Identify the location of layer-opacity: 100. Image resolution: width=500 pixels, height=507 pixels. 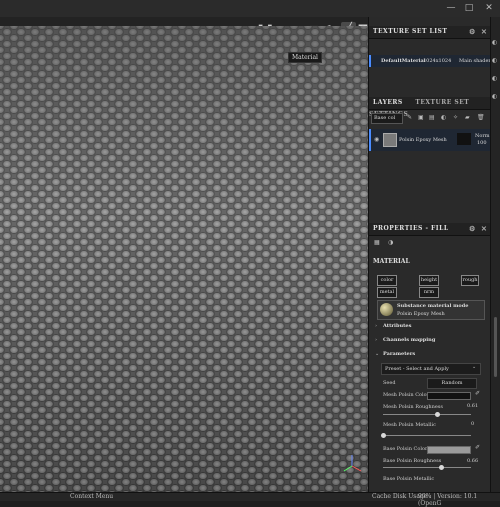
(482, 143).